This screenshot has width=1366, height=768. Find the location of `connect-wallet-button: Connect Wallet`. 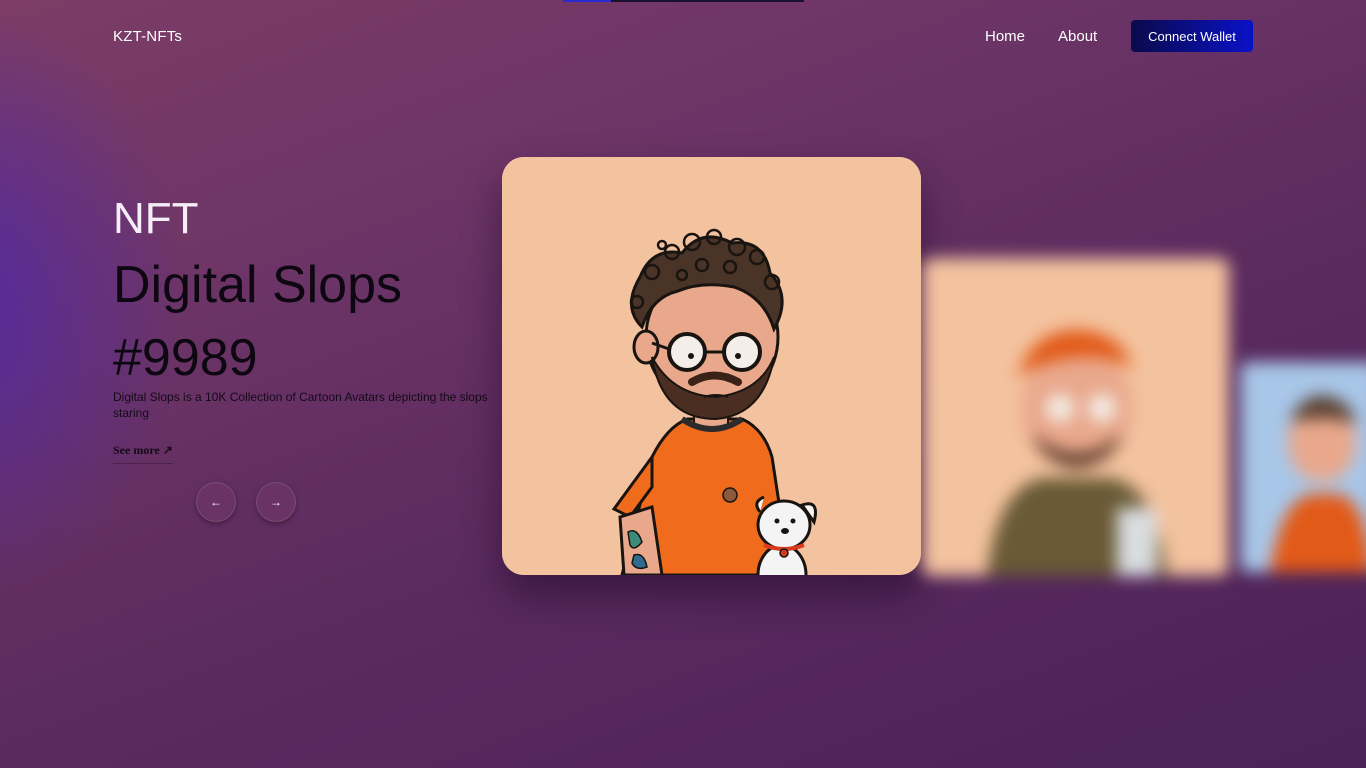

connect-wallet-button: Connect Wallet is located at coordinates (1192, 36).